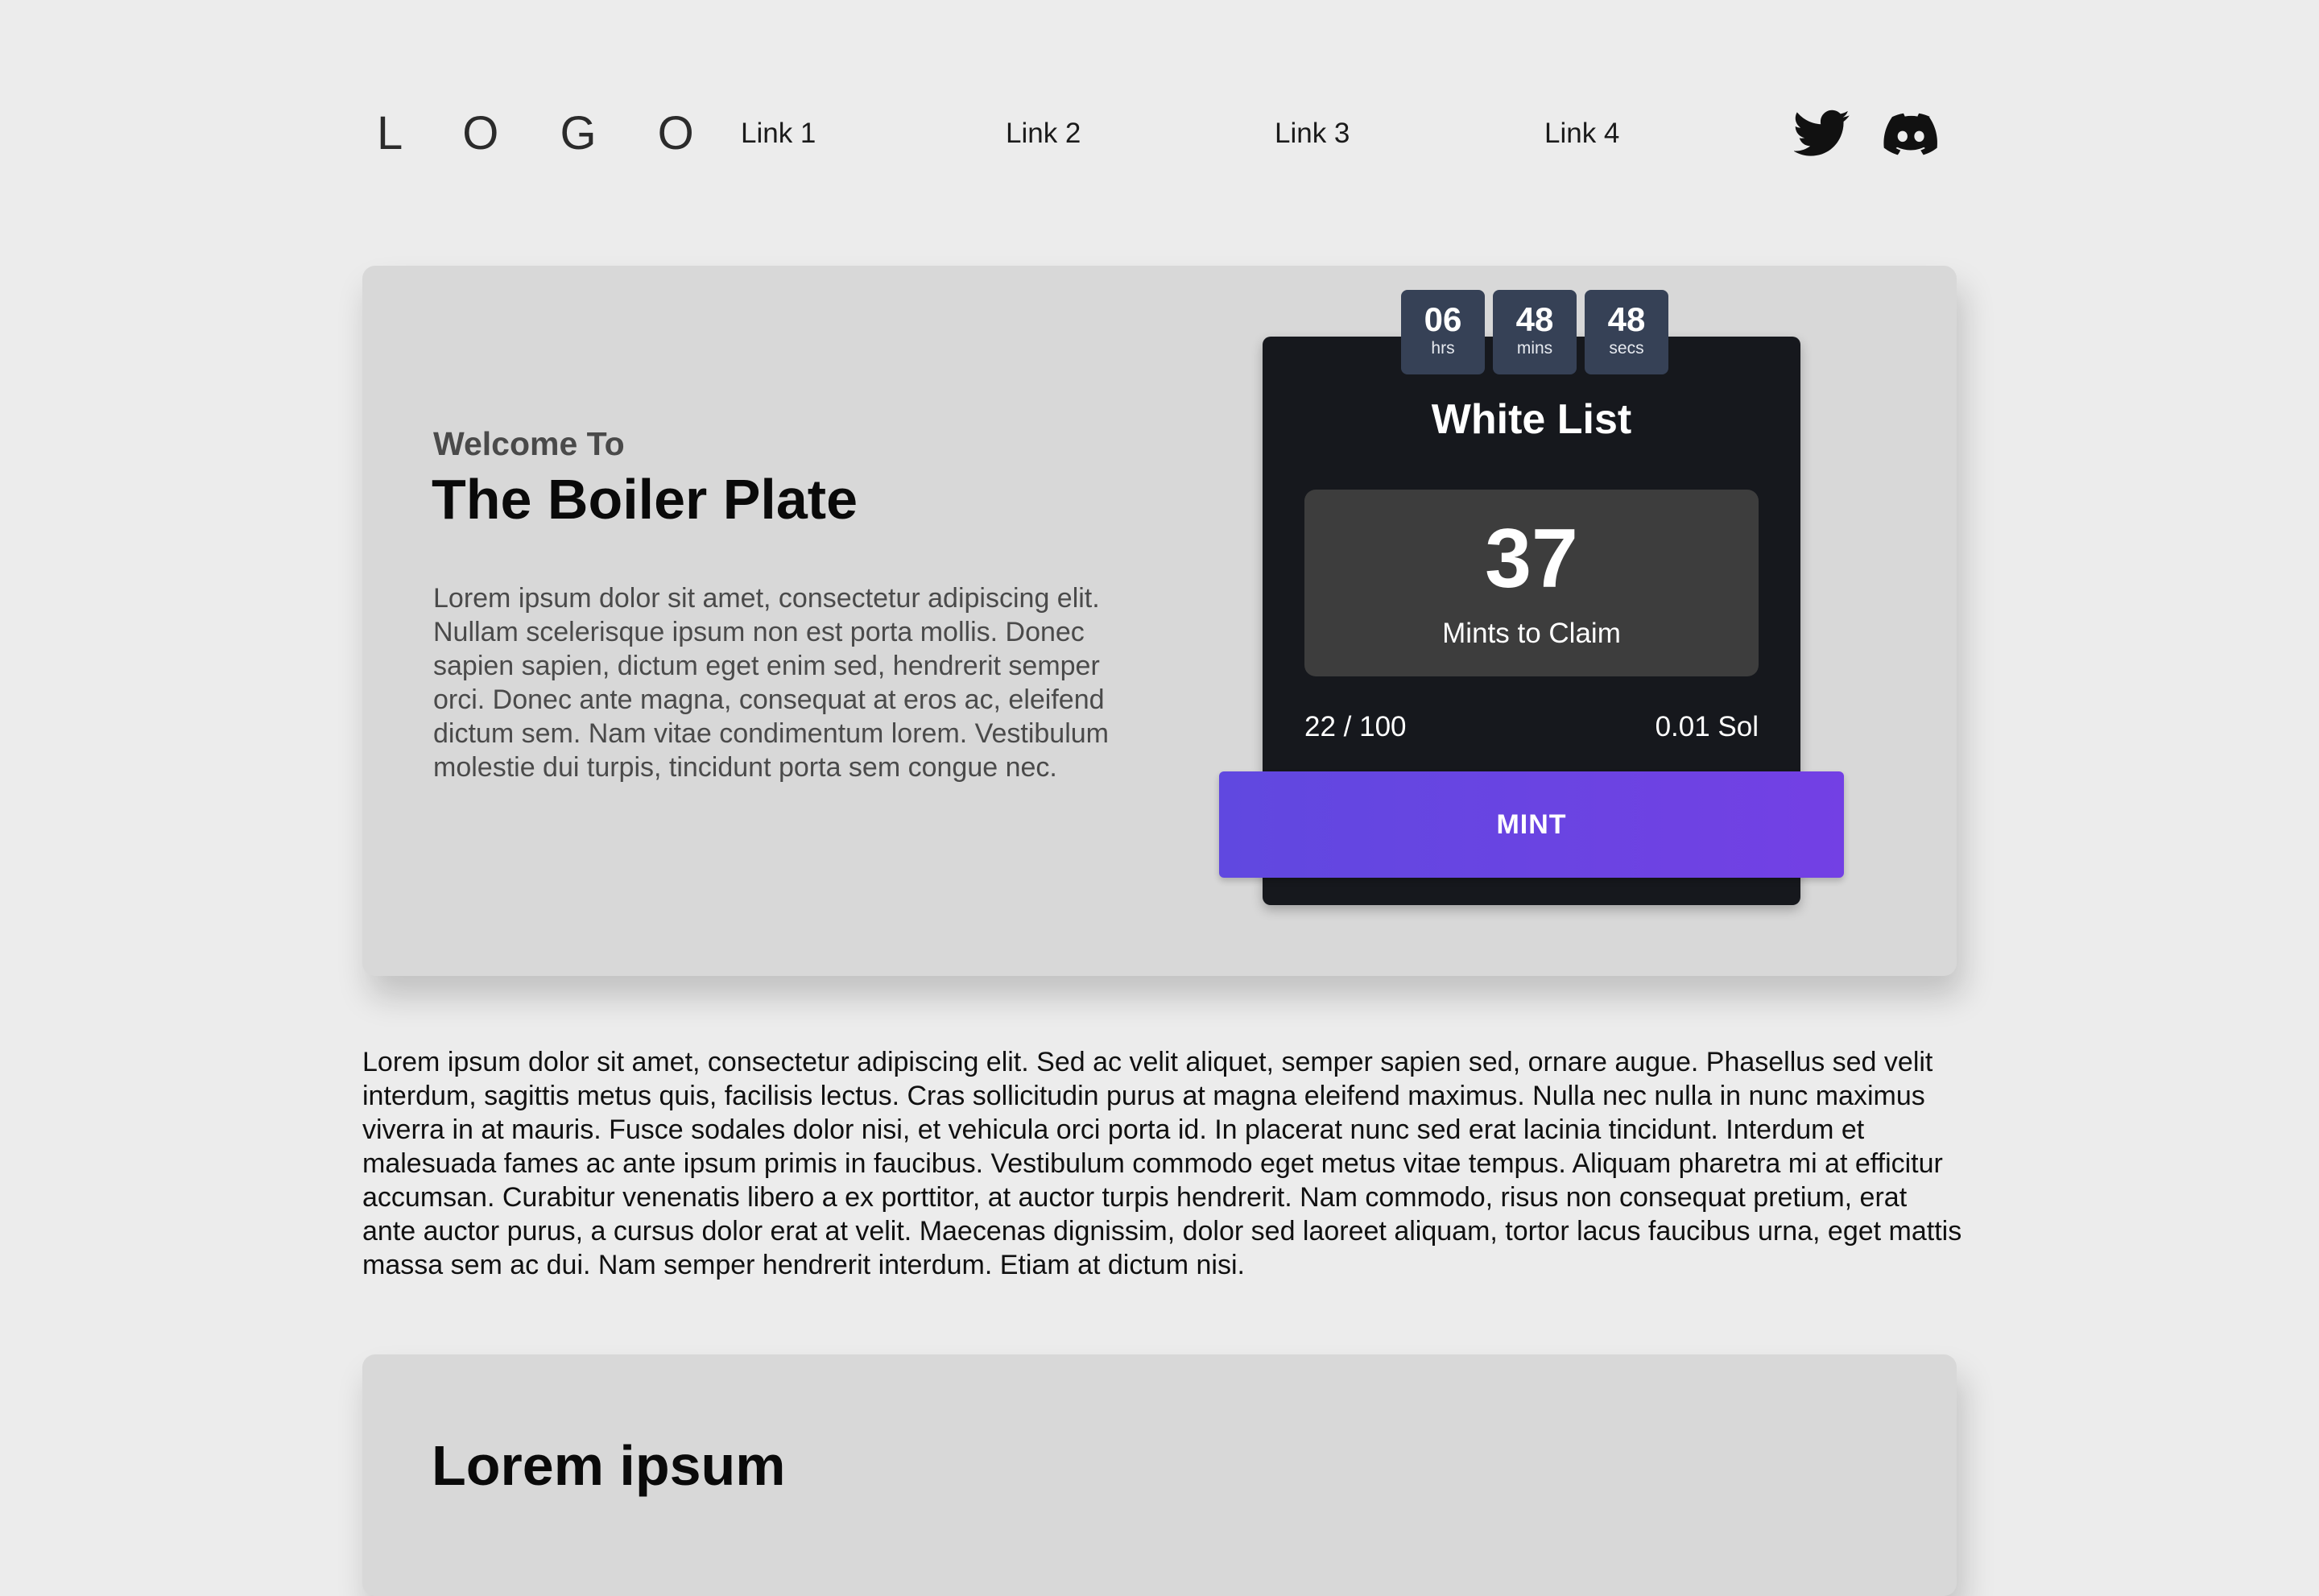 The image size is (2319, 1596). I want to click on countdown-minutes: 48 mins, so click(1535, 332).